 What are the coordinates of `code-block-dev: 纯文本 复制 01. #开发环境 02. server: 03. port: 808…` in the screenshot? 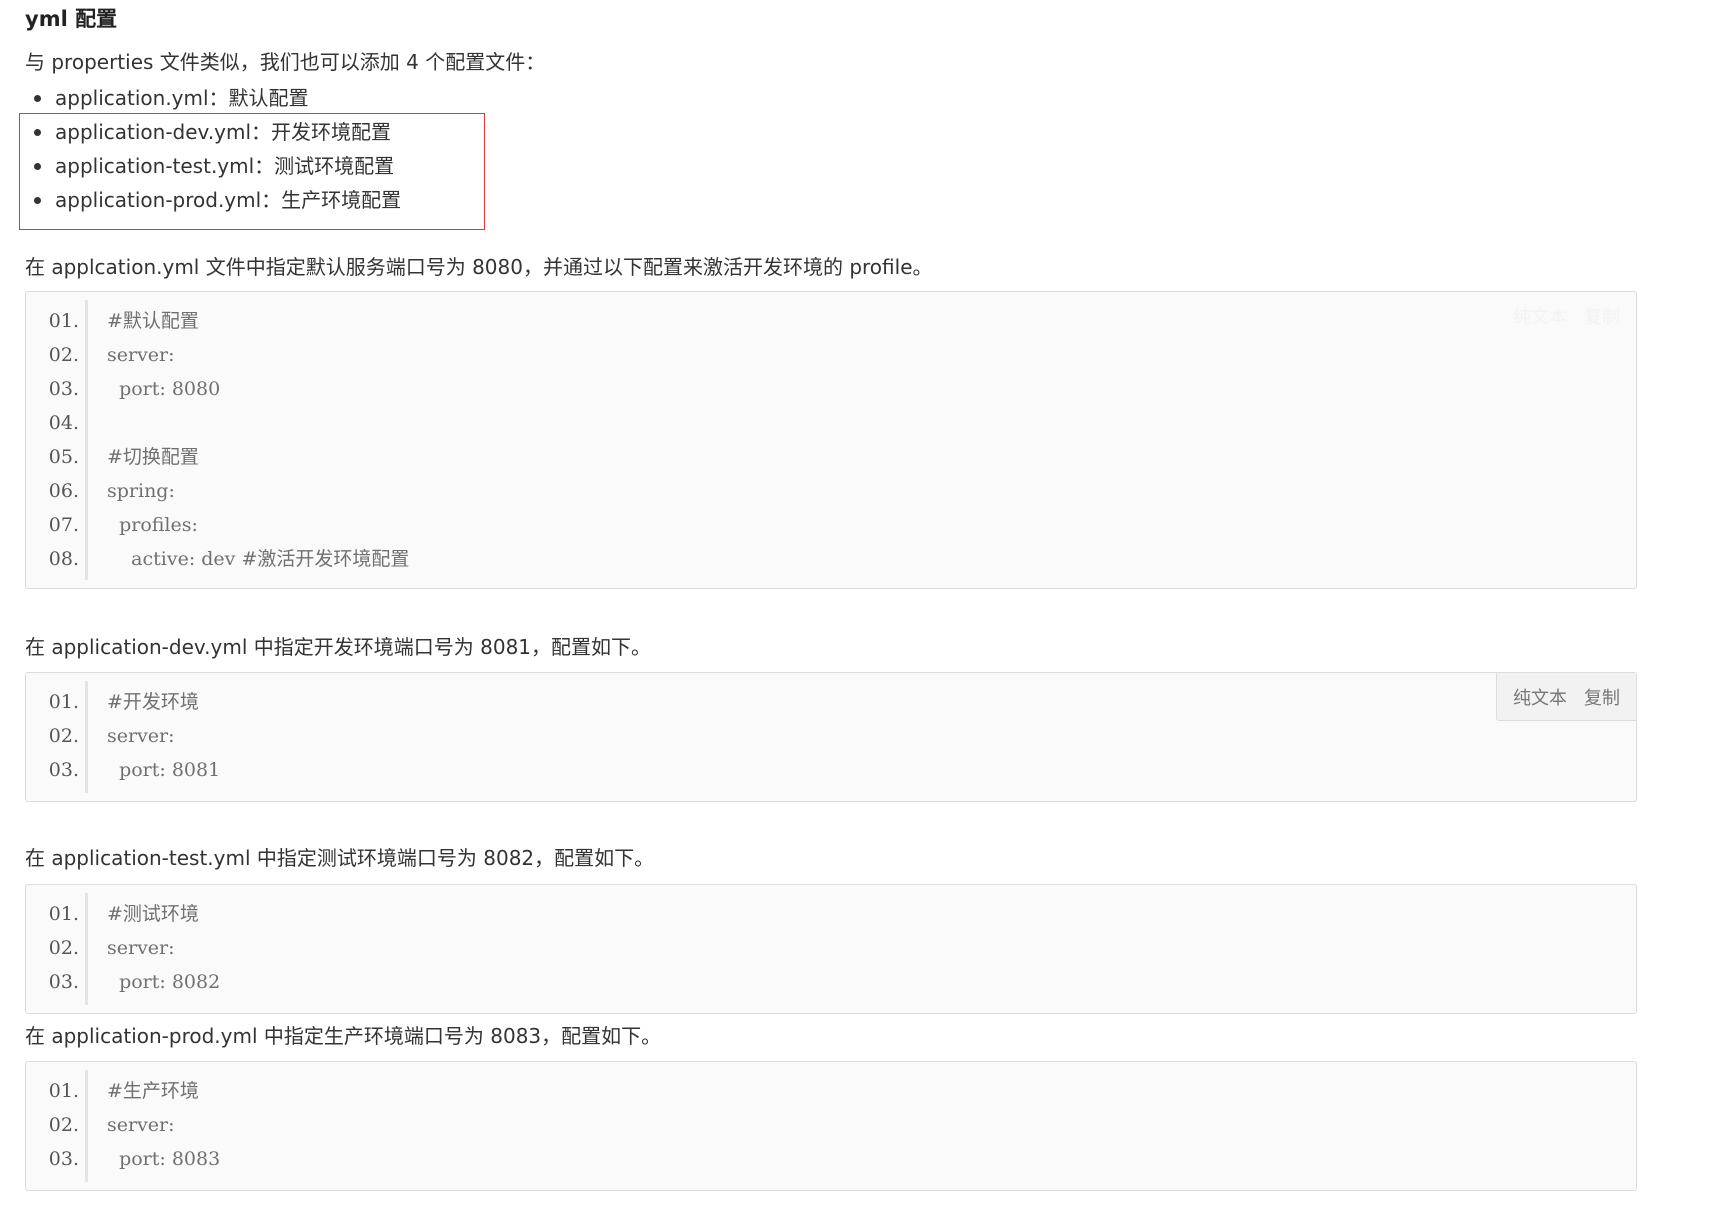 It's located at (831, 737).